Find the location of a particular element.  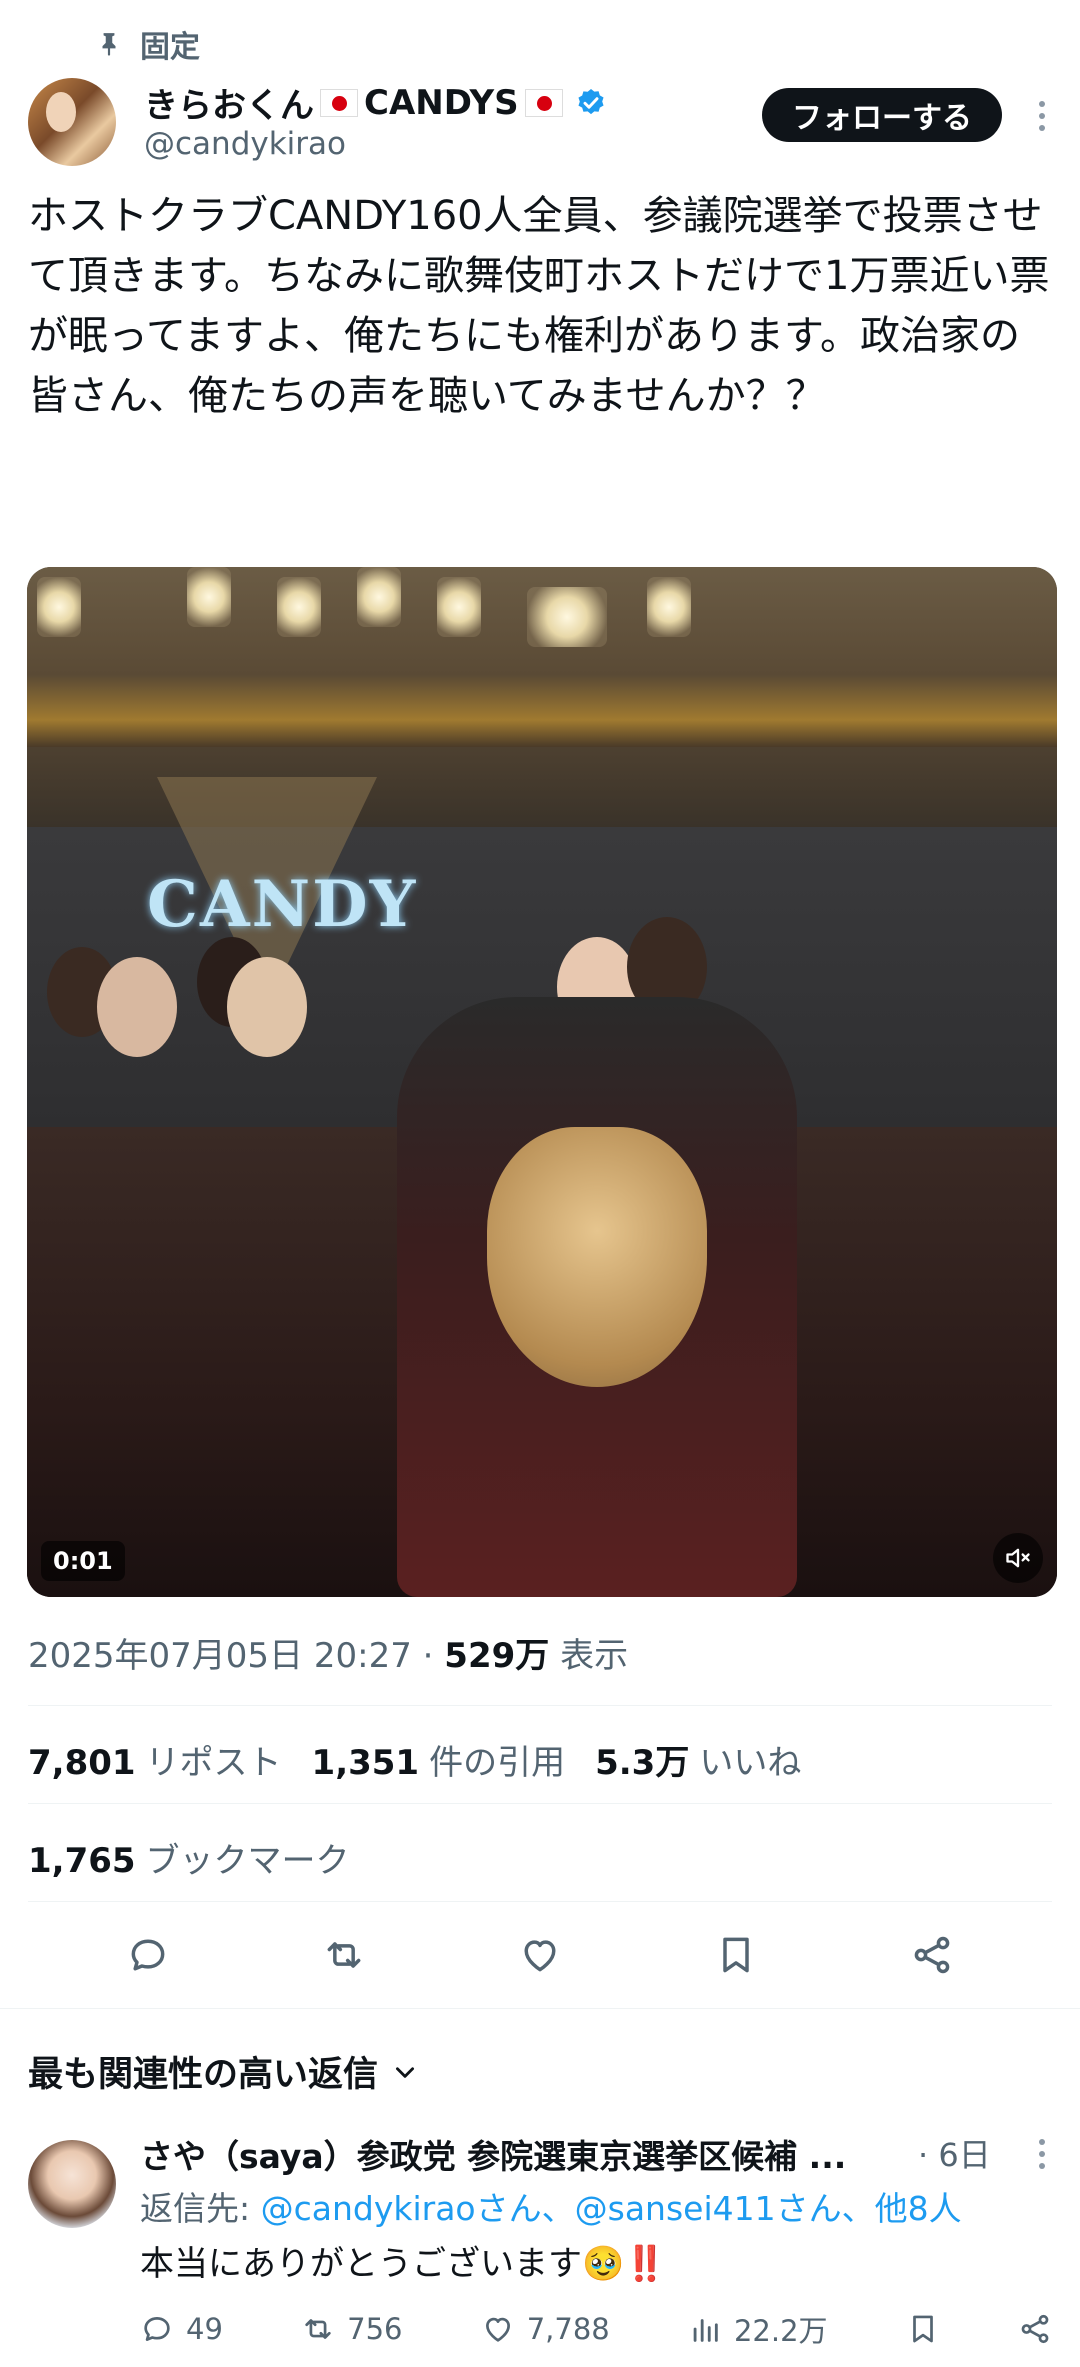

video-performer-hair is located at coordinates (597, 1257).